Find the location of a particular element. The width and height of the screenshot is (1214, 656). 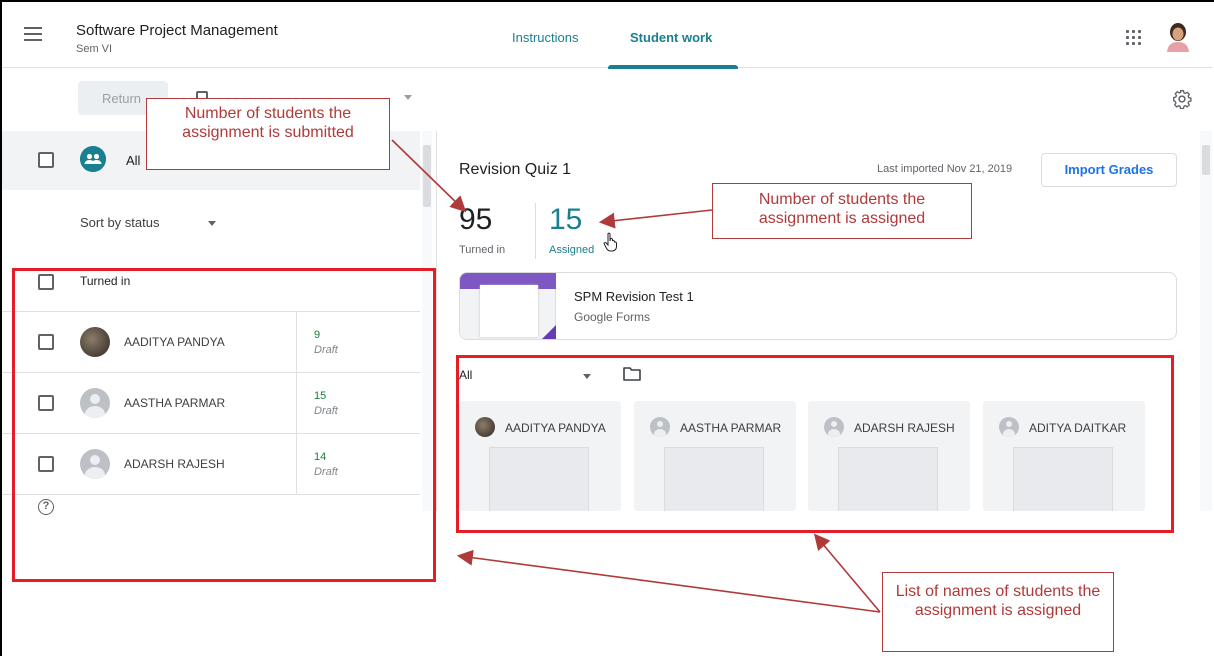

sort-by-status-dropdown: Sort by status is located at coordinates (119, 222).